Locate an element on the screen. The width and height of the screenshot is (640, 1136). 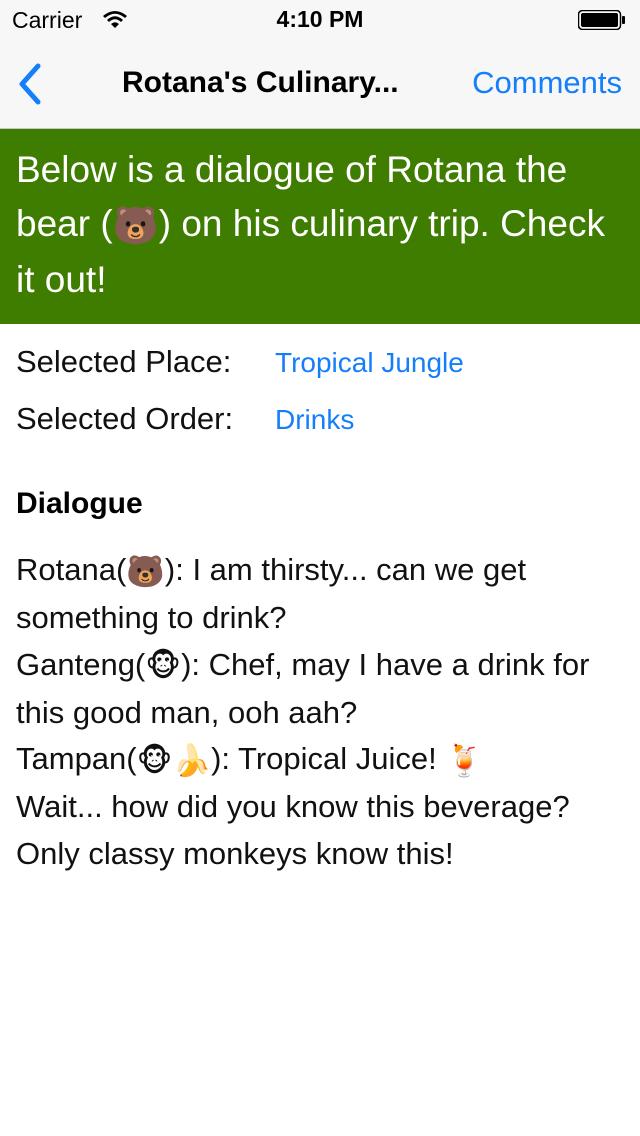
selected-place-value: Tropical Jungle is located at coordinates (369, 363).